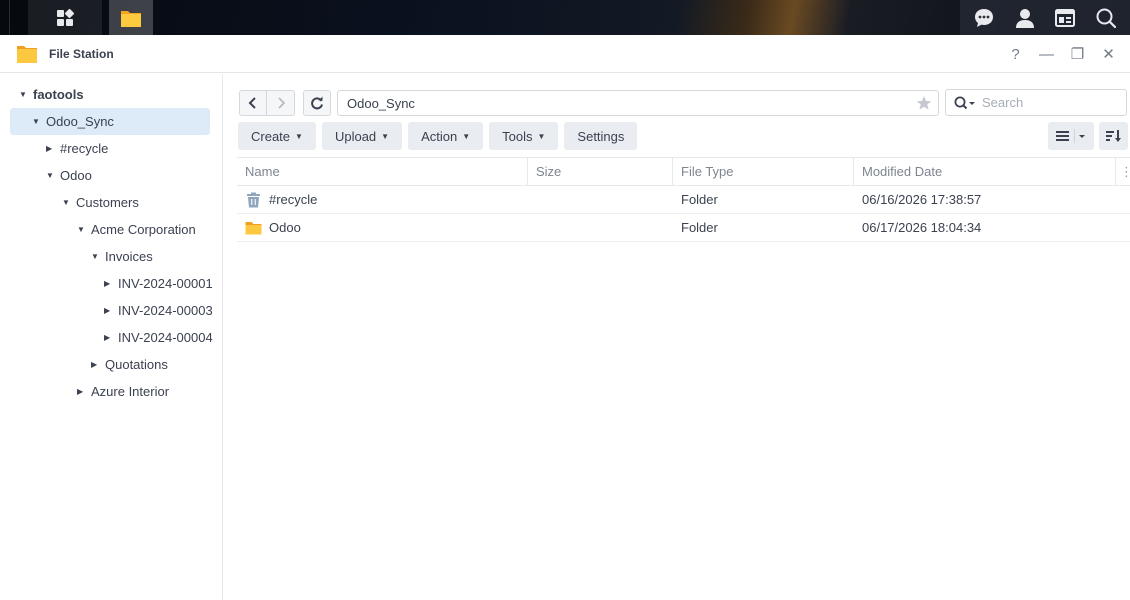 This screenshot has height=600, width=1130. I want to click on search-input: Search, so click(1002, 102).